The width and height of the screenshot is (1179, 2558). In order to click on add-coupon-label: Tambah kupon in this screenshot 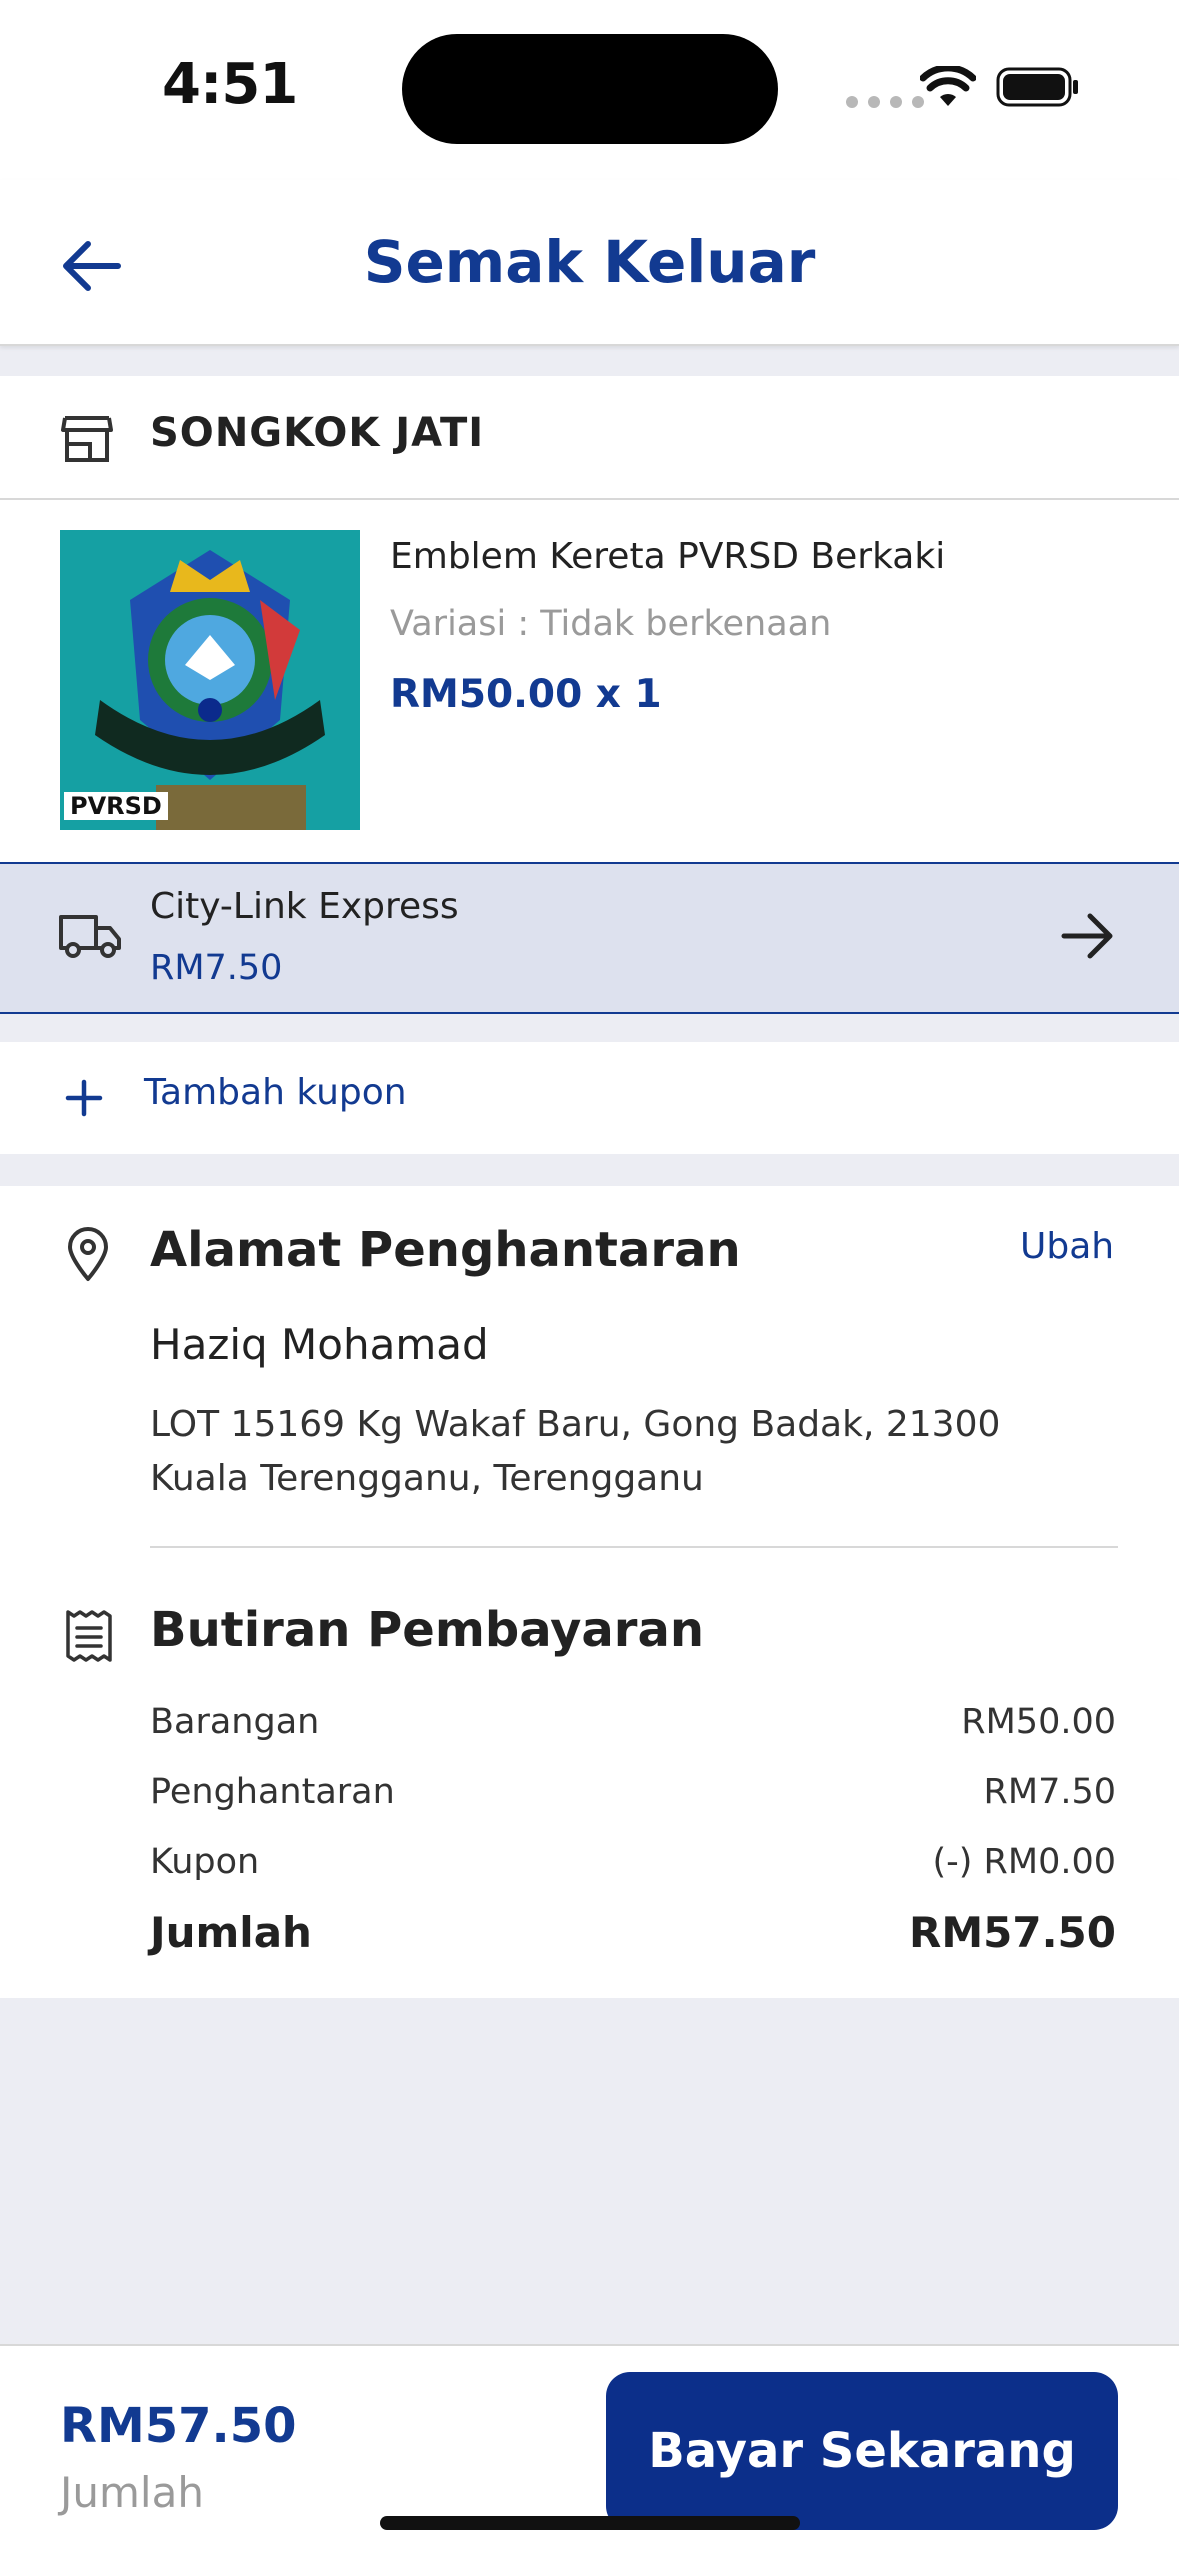, I will do `click(275, 1092)`.